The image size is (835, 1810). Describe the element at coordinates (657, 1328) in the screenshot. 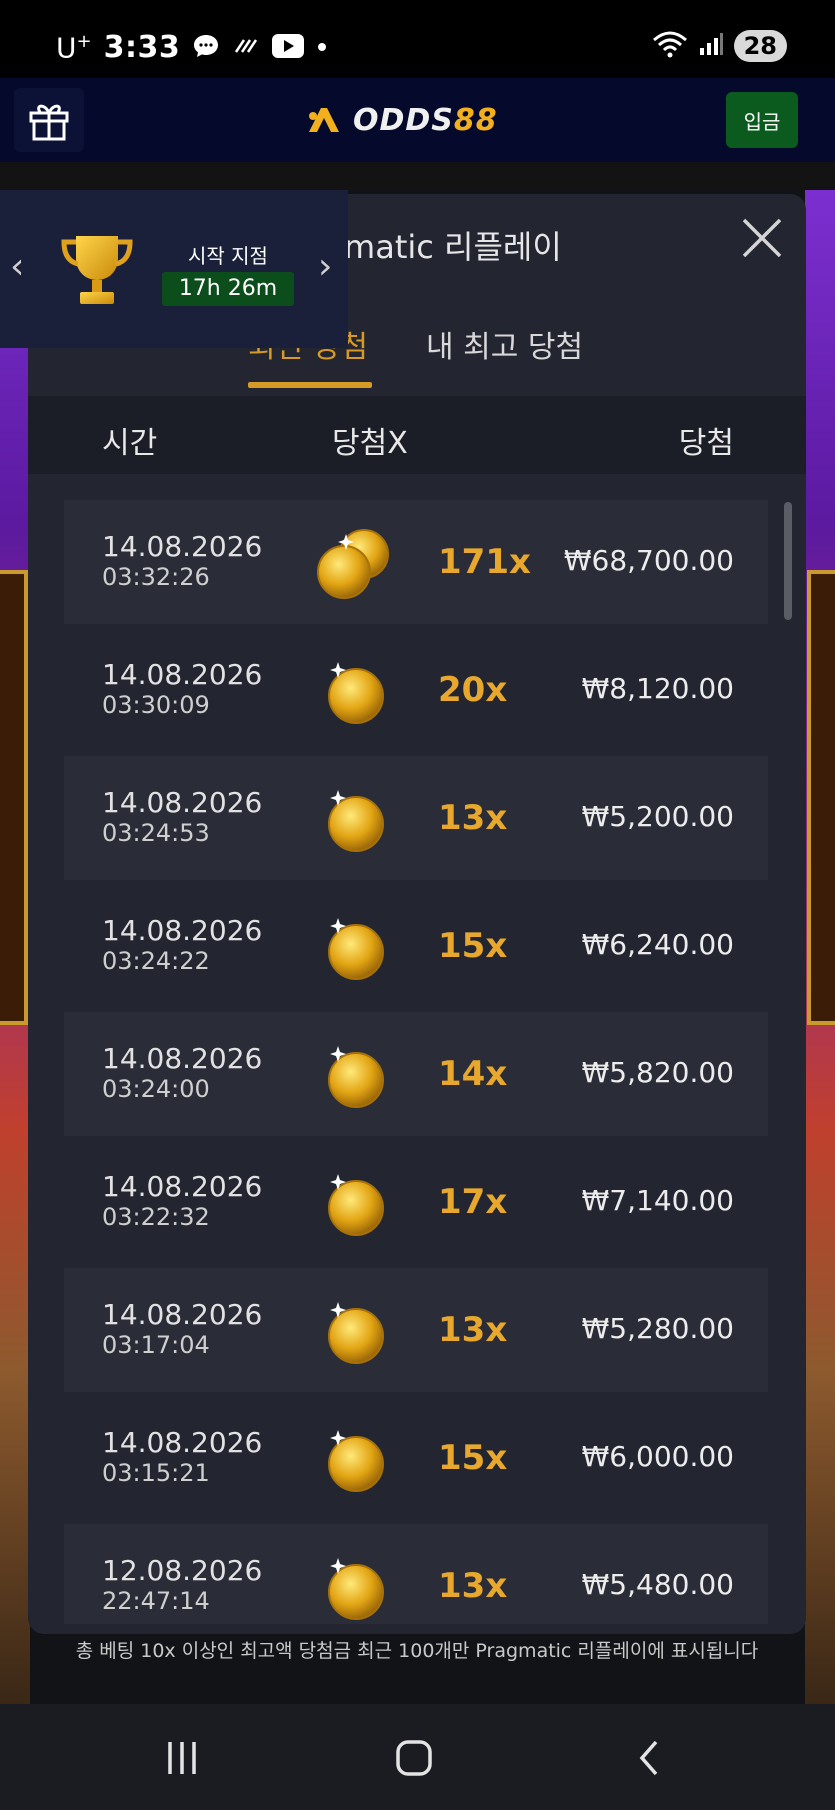

I see `row-amount: ₩5,280.00` at that location.